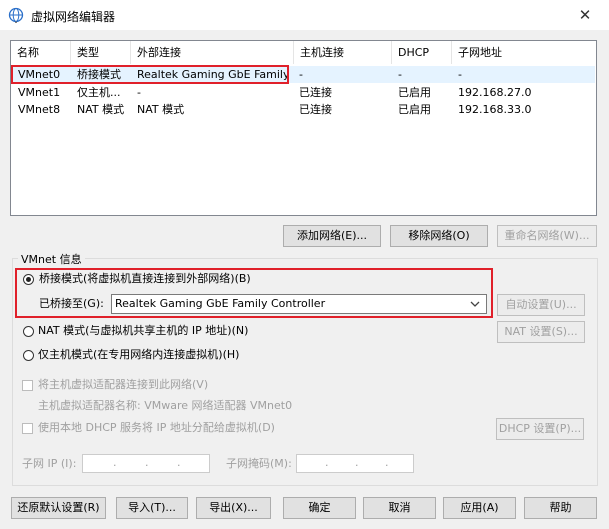  Describe the element at coordinates (212, 52) in the screenshot. I see `column-header-external: 外部连接` at that location.